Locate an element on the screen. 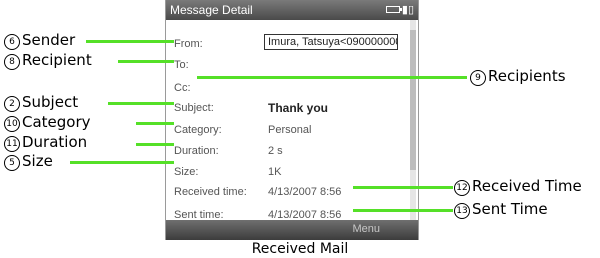 Image resolution: width=600 pixels, height=258 pixels. leader-line-sent-time is located at coordinates (403, 210).